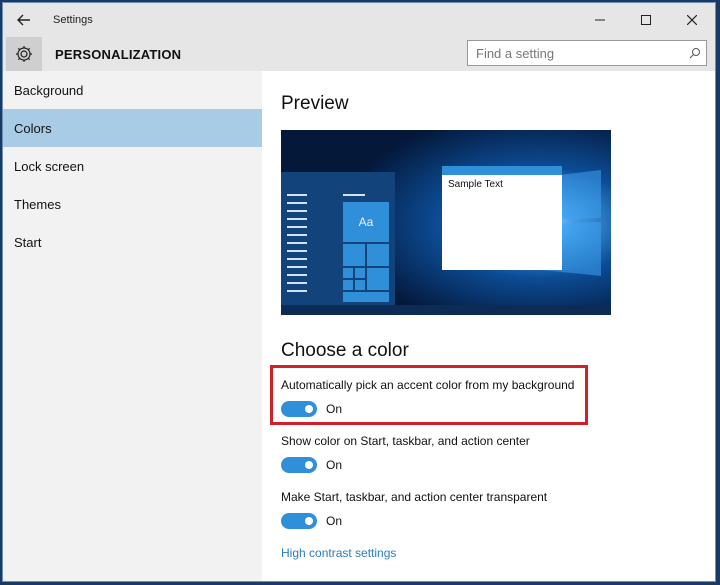 Image resolution: width=720 pixels, height=585 pixels. What do you see at coordinates (334, 521) in the screenshot?
I see `transparent-state: On` at bounding box center [334, 521].